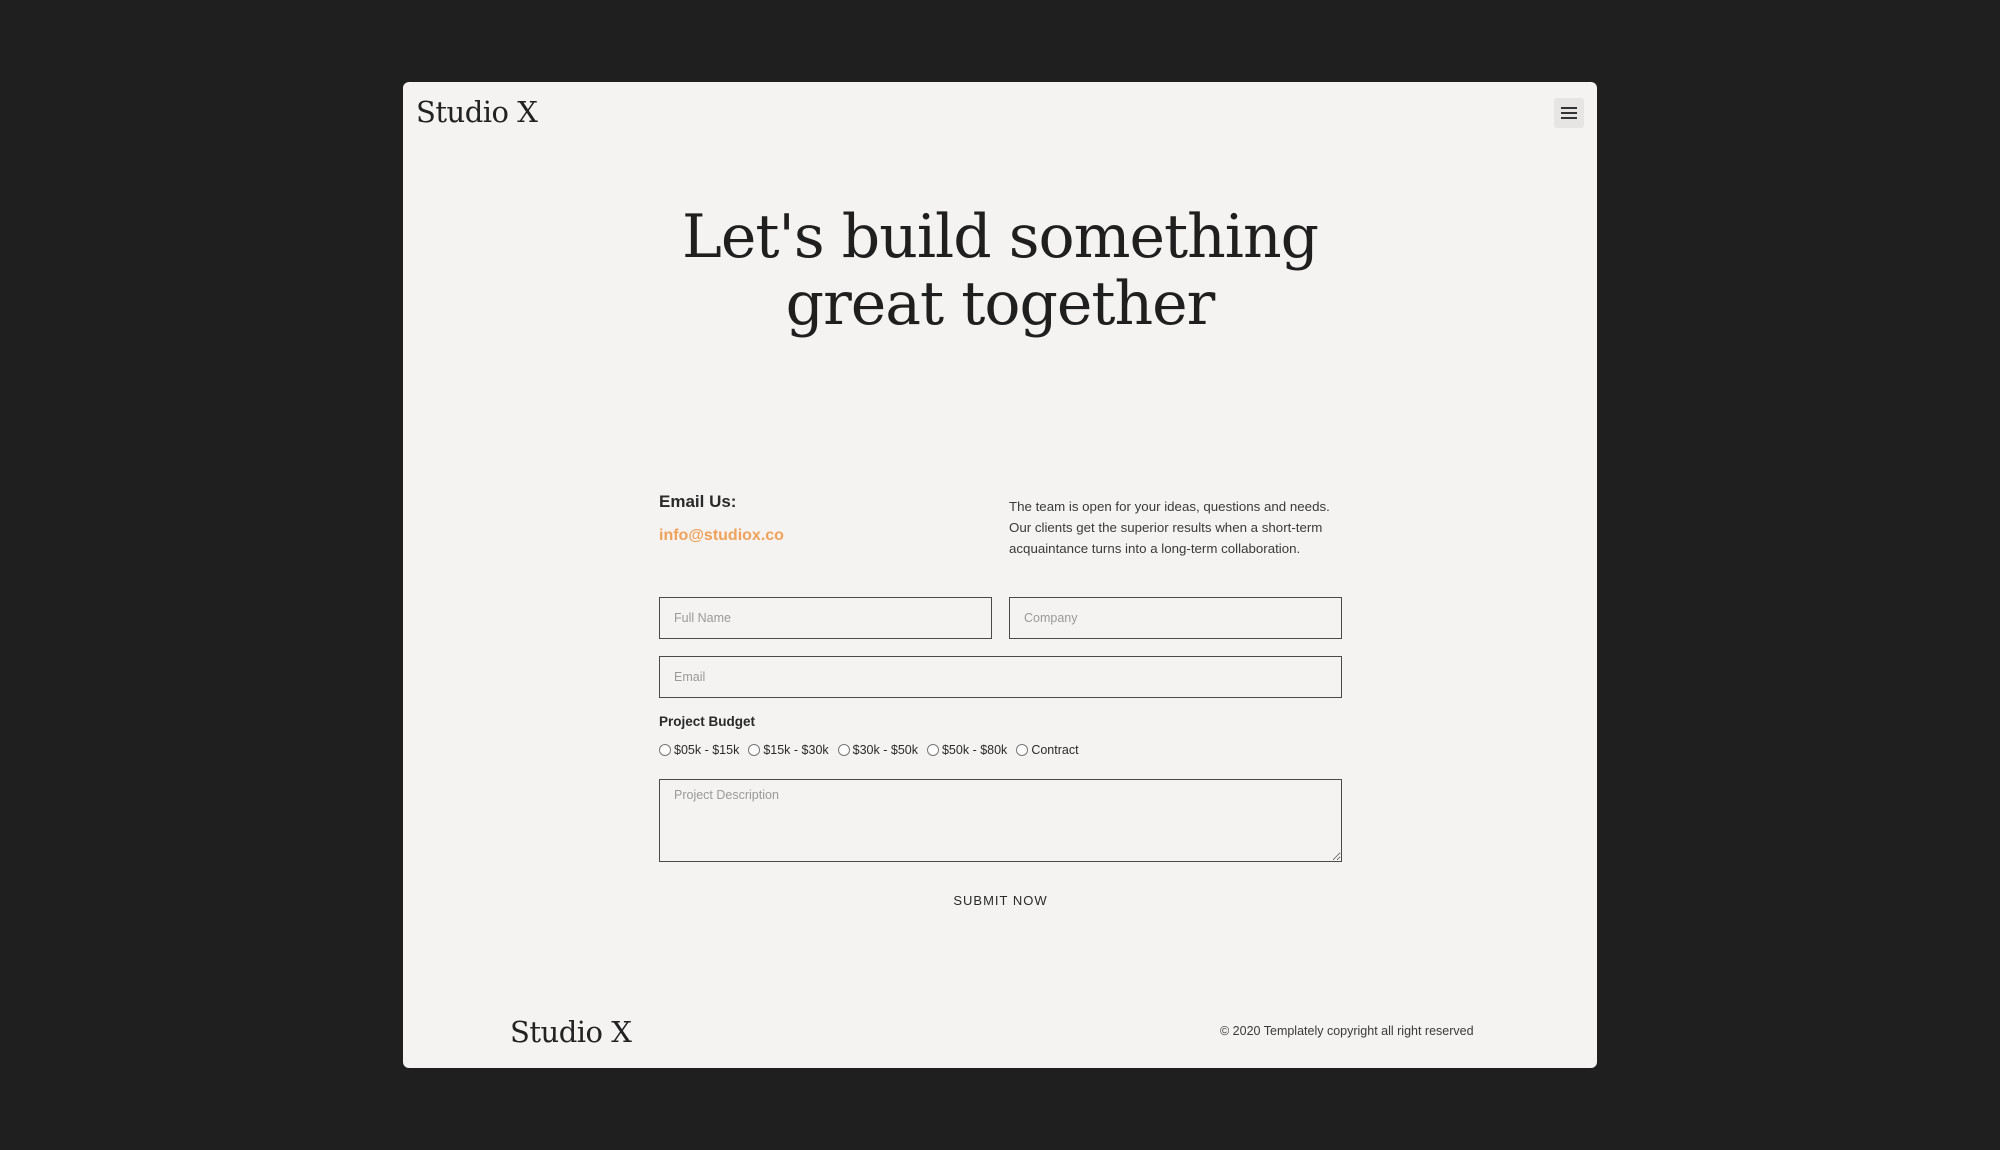 The width and height of the screenshot is (2000, 1150). I want to click on project-description-input, so click(1000, 820).